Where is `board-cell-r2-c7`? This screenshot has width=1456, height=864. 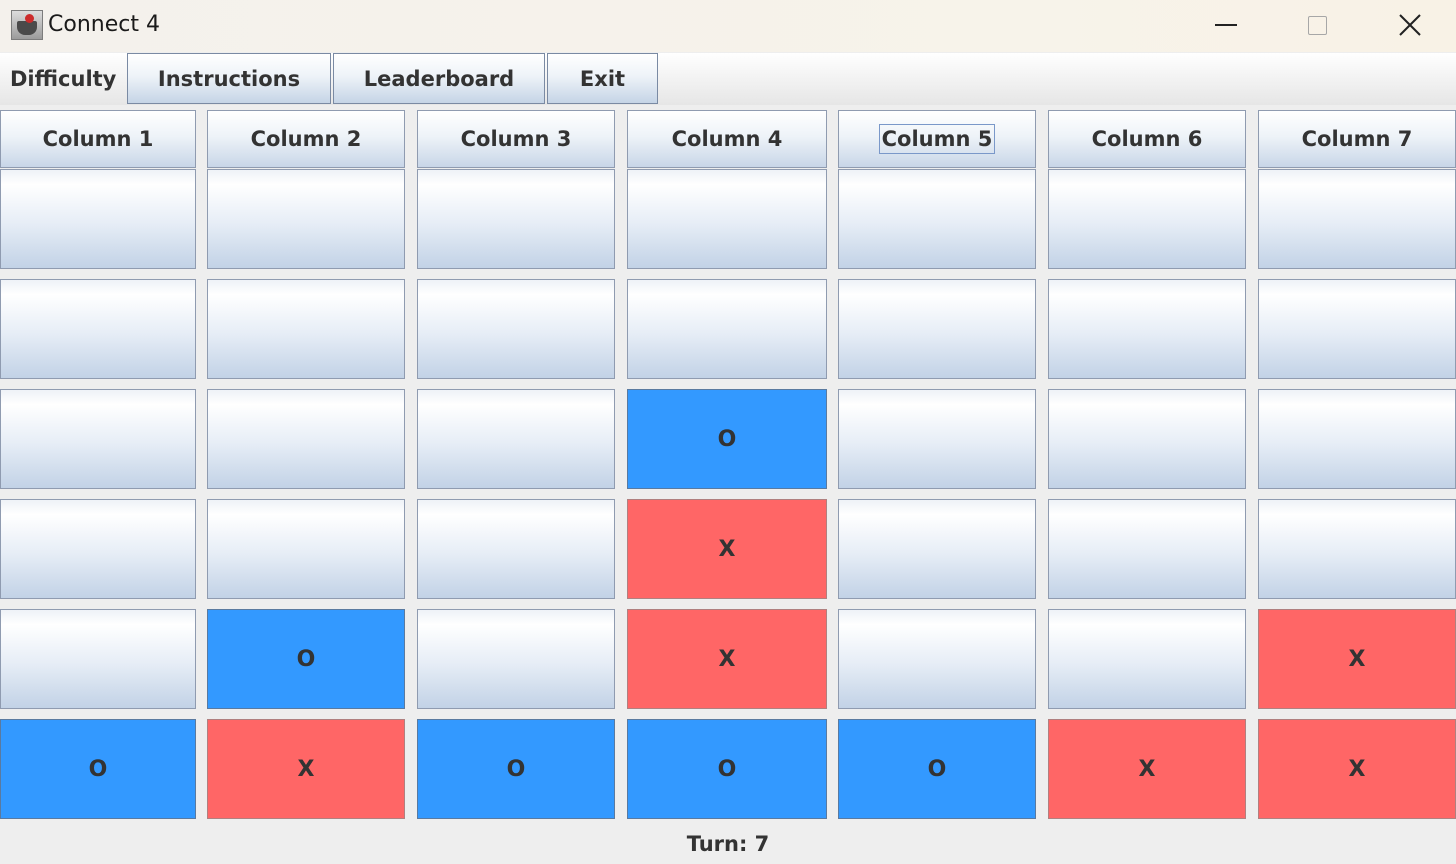
board-cell-r2-c7 is located at coordinates (1357, 329).